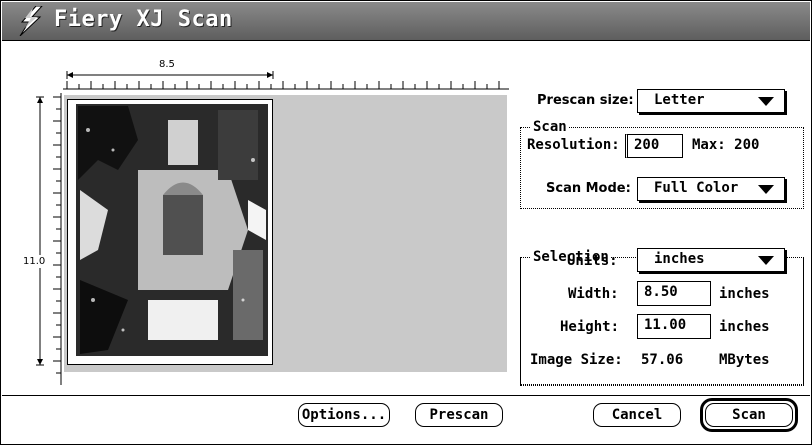 This screenshot has height=445, width=812. Describe the element at coordinates (576, 360) in the screenshot. I see `image-size-label: Image Size:` at that location.